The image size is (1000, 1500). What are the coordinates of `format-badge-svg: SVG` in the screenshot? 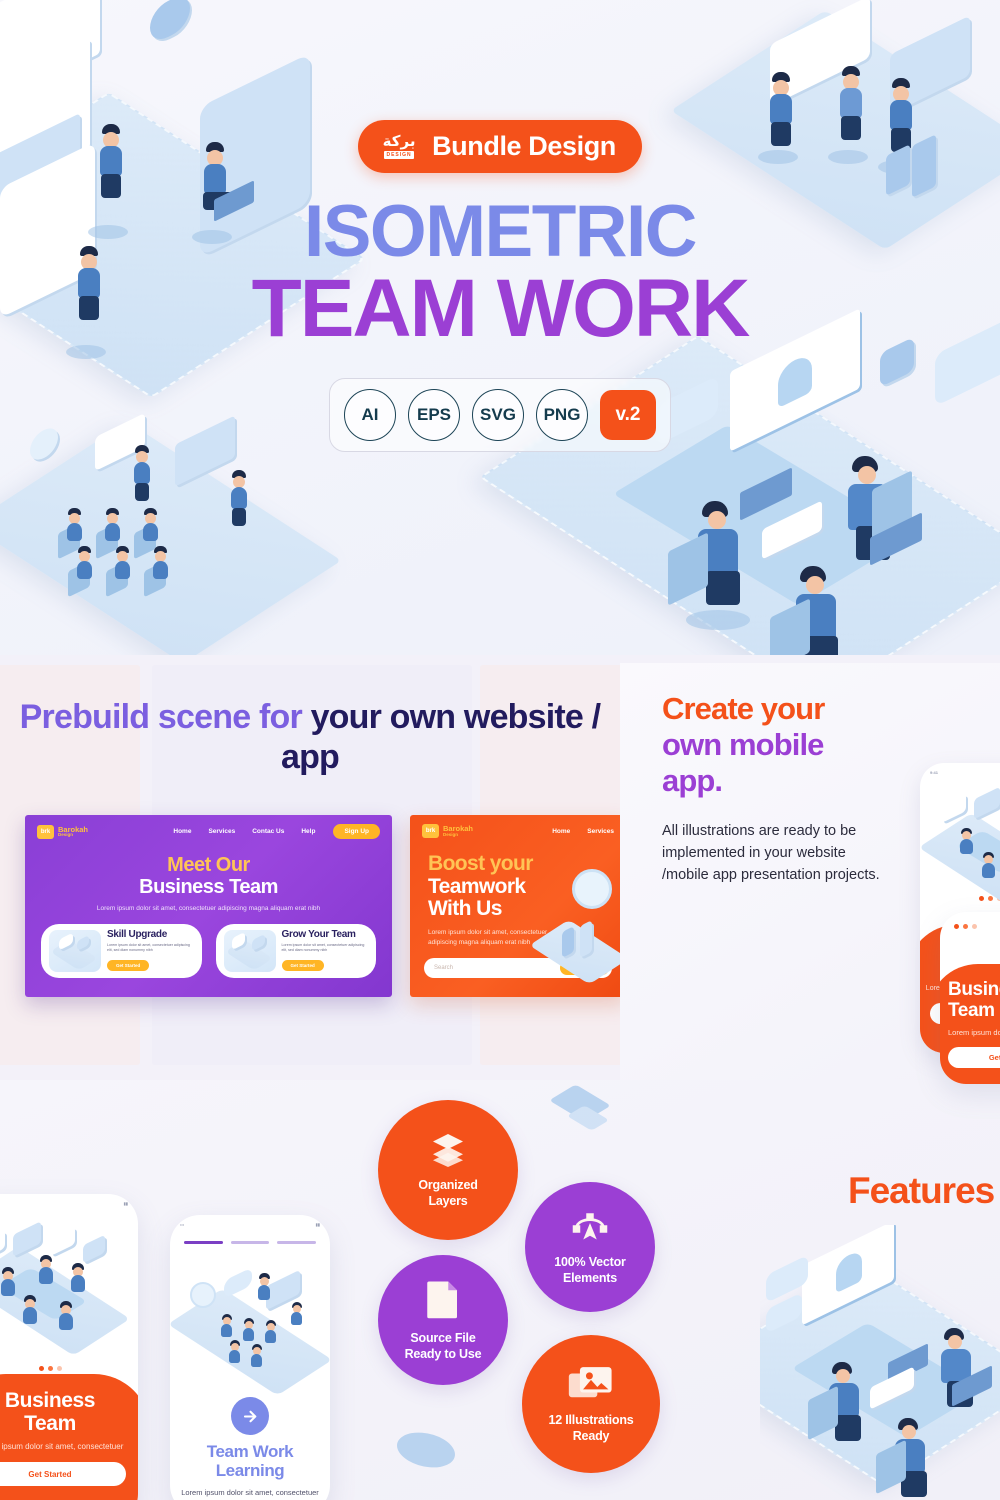 It's located at (498, 415).